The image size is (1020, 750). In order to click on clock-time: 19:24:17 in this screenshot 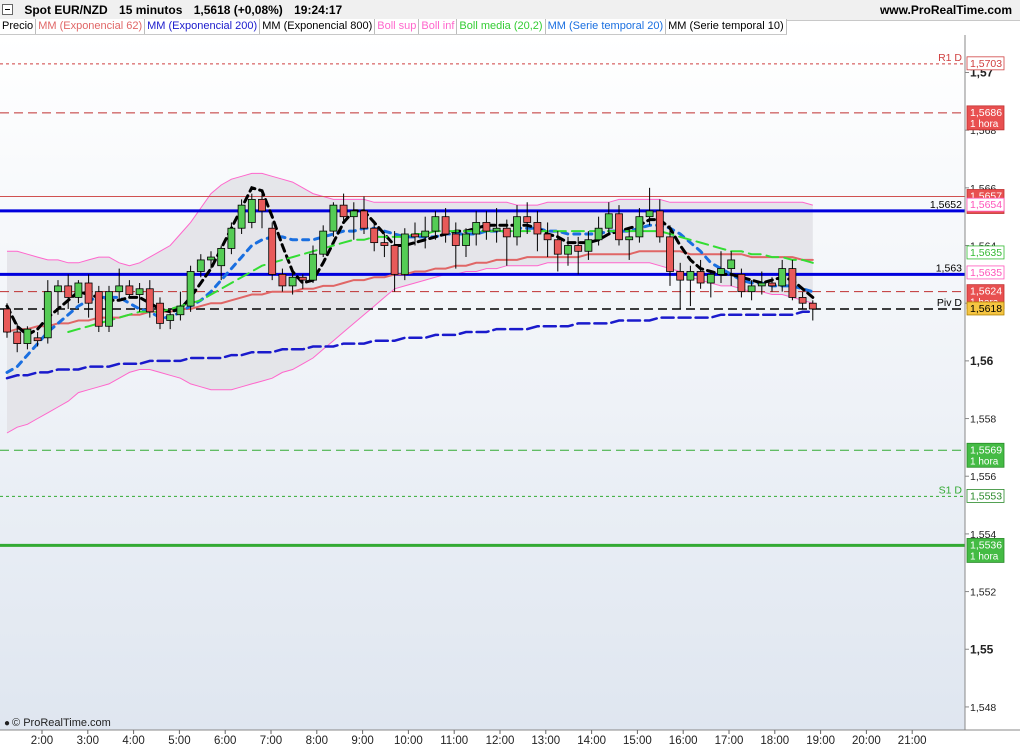, I will do `click(318, 10)`.